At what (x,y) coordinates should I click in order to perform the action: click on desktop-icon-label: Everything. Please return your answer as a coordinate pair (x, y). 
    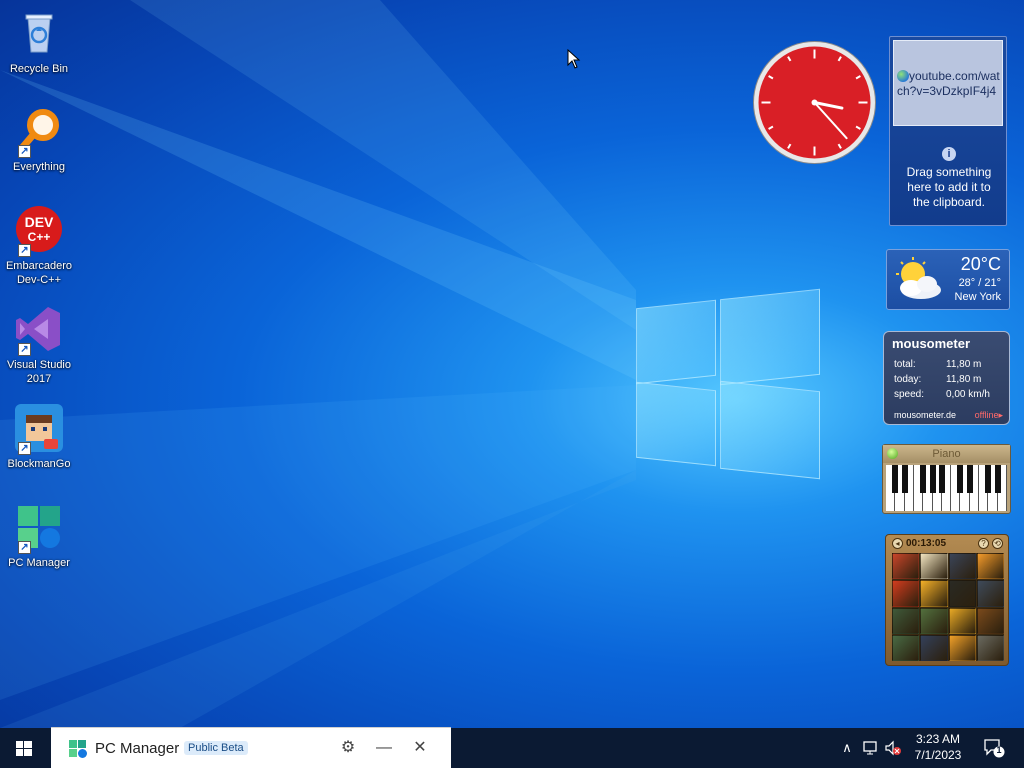
    Looking at the image, I should click on (39, 167).